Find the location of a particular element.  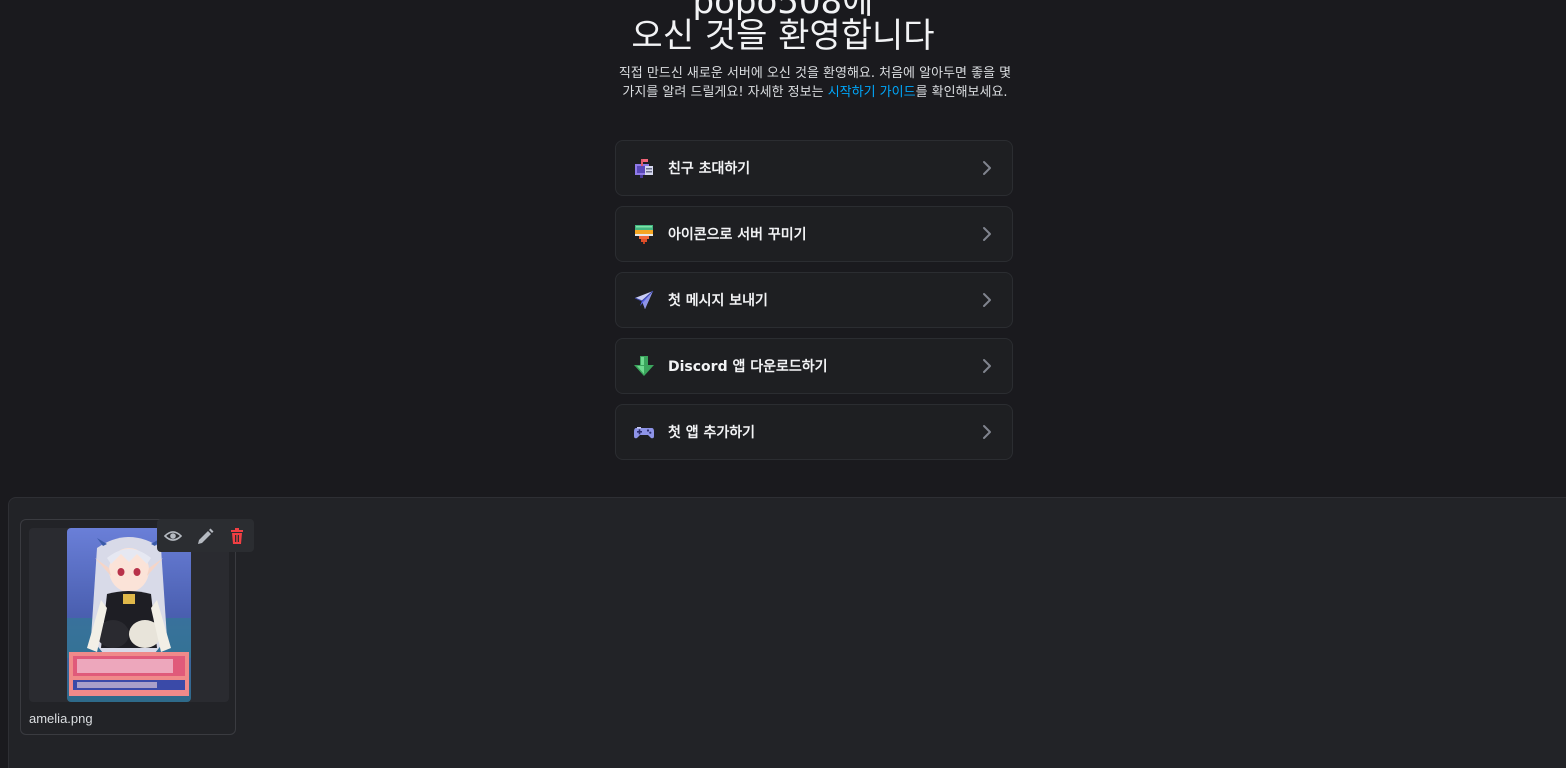

card-label: 첫 메시지 보내기 is located at coordinates (718, 301).